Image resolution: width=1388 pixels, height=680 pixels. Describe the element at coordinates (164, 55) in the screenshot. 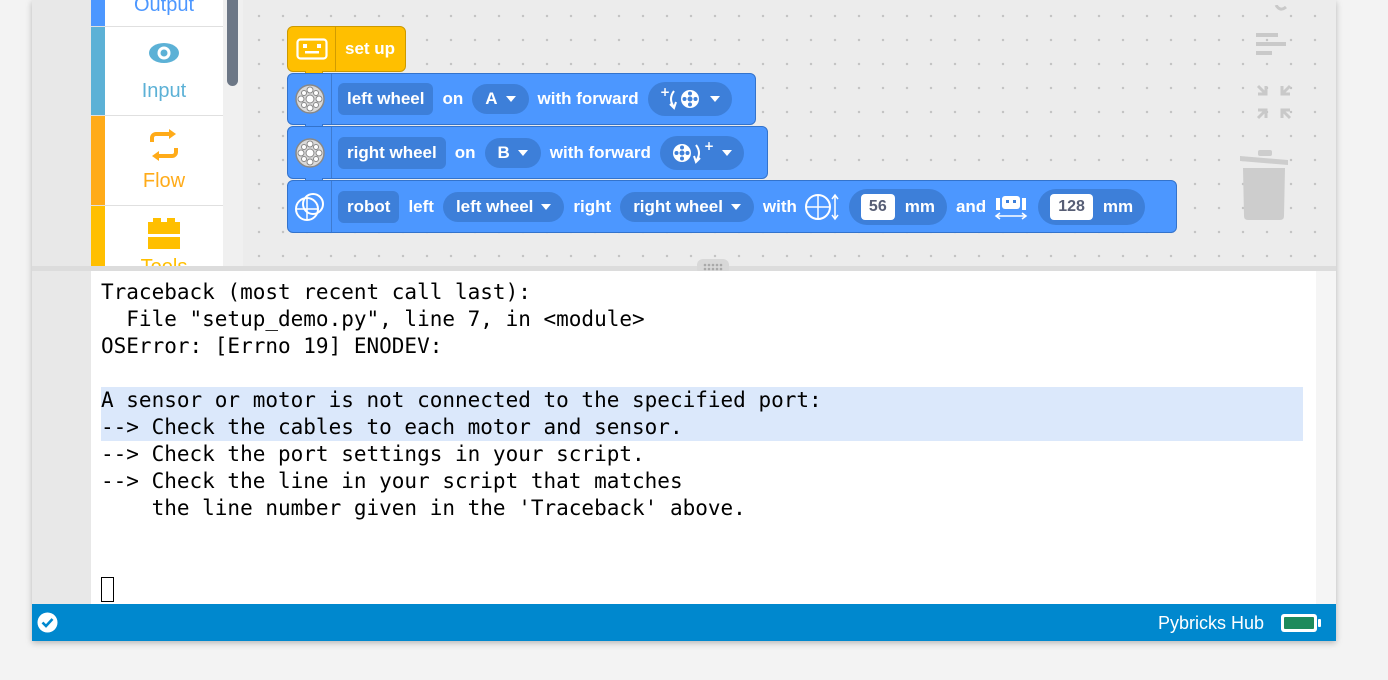

I see `eye-icon` at that location.